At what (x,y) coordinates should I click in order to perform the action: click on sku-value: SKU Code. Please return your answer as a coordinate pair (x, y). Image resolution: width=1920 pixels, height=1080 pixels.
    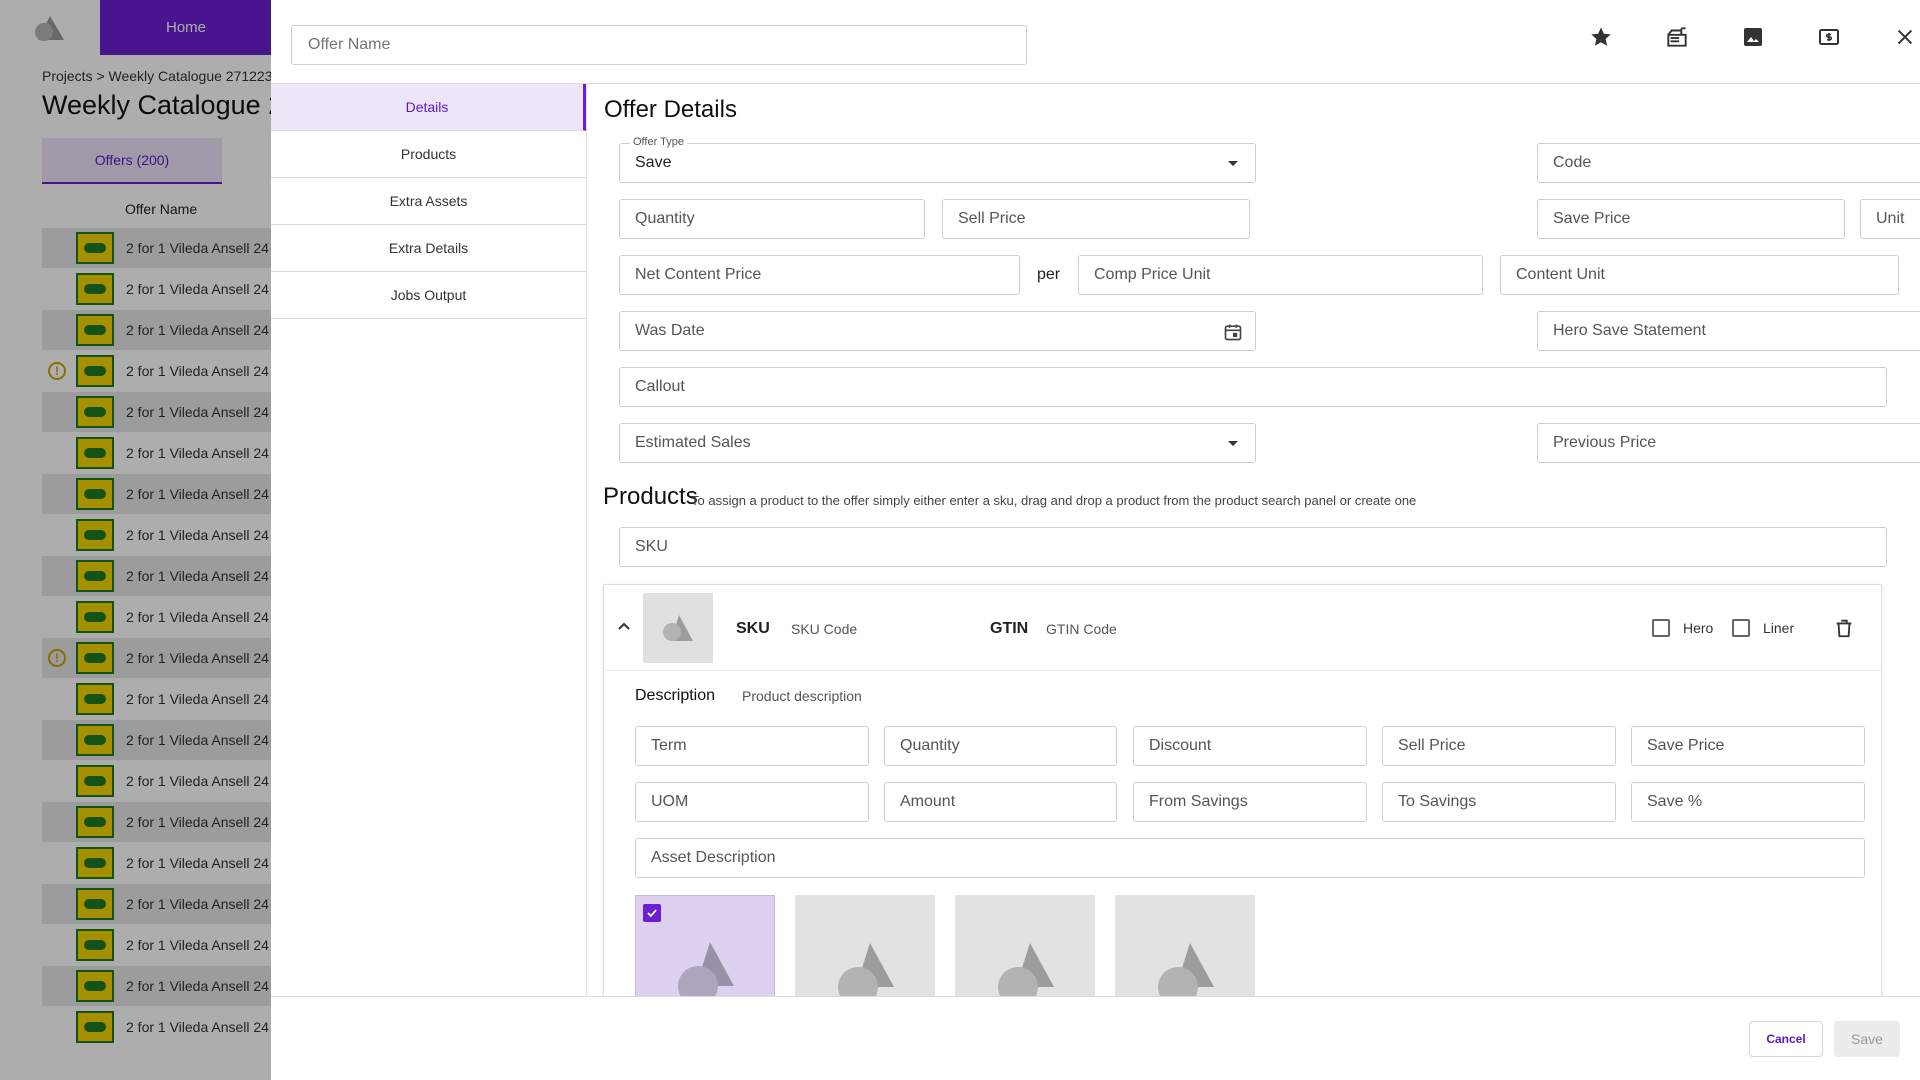
    Looking at the image, I should click on (824, 629).